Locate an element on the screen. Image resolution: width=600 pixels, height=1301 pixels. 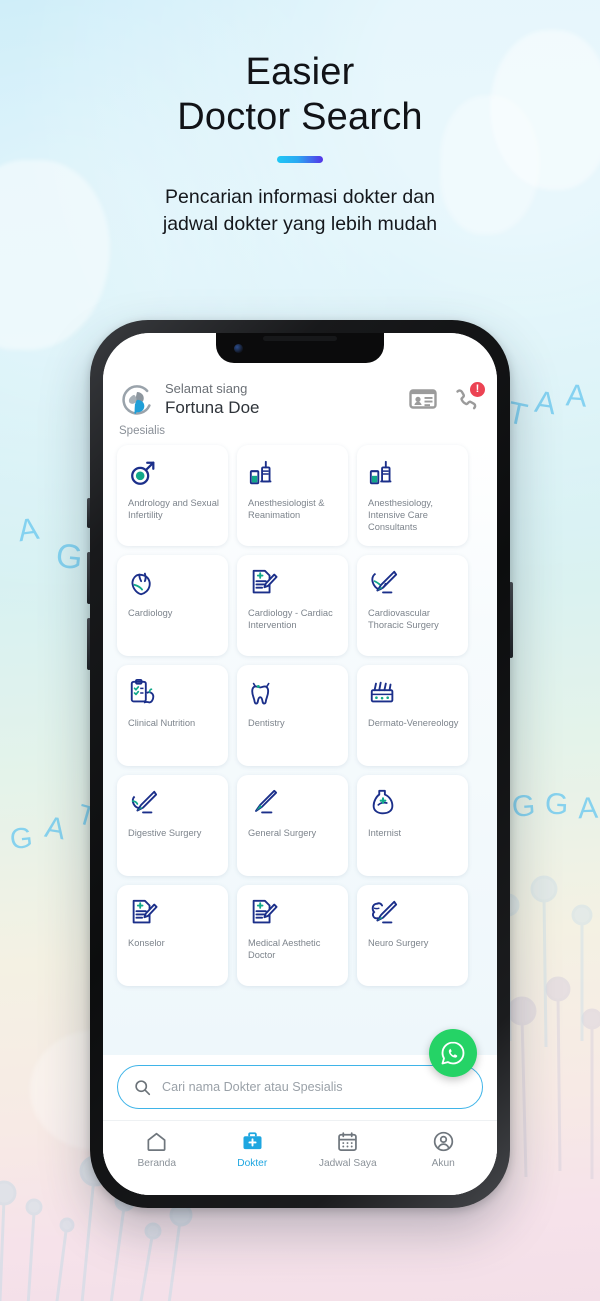
specialist-card: Medical Aesthetic Doctor is located at coordinates (292, 935).